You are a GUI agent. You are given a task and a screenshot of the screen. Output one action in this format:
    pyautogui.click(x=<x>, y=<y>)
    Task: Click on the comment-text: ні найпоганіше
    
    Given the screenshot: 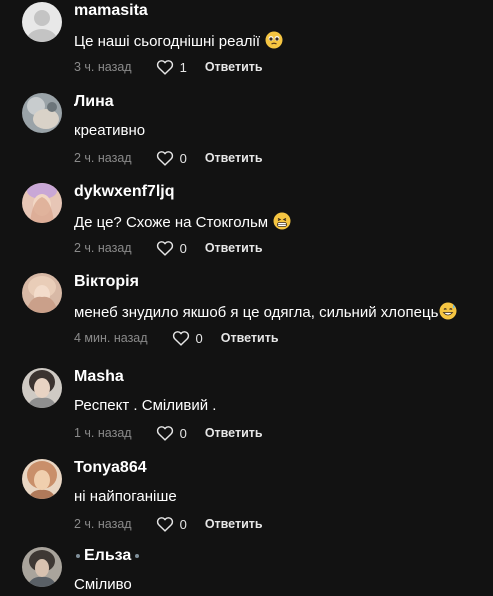 What is the action you would take?
    pyautogui.click(x=125, y=496)
    